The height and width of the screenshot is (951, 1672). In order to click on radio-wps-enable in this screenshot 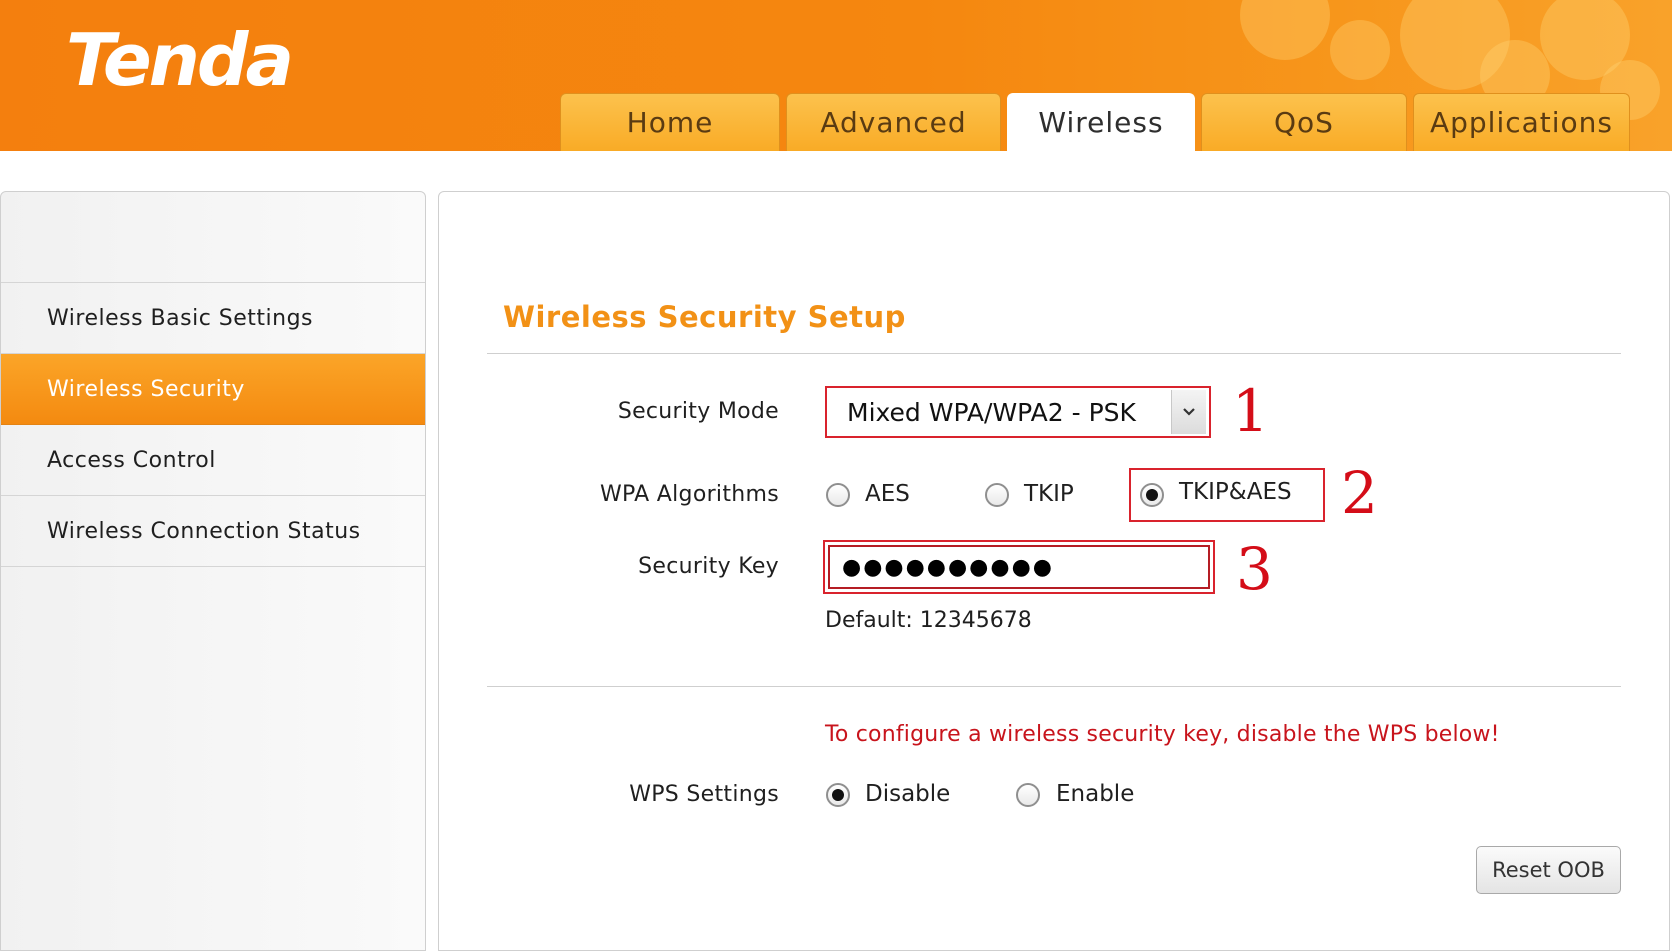, I will do `click(1028, 795)`.